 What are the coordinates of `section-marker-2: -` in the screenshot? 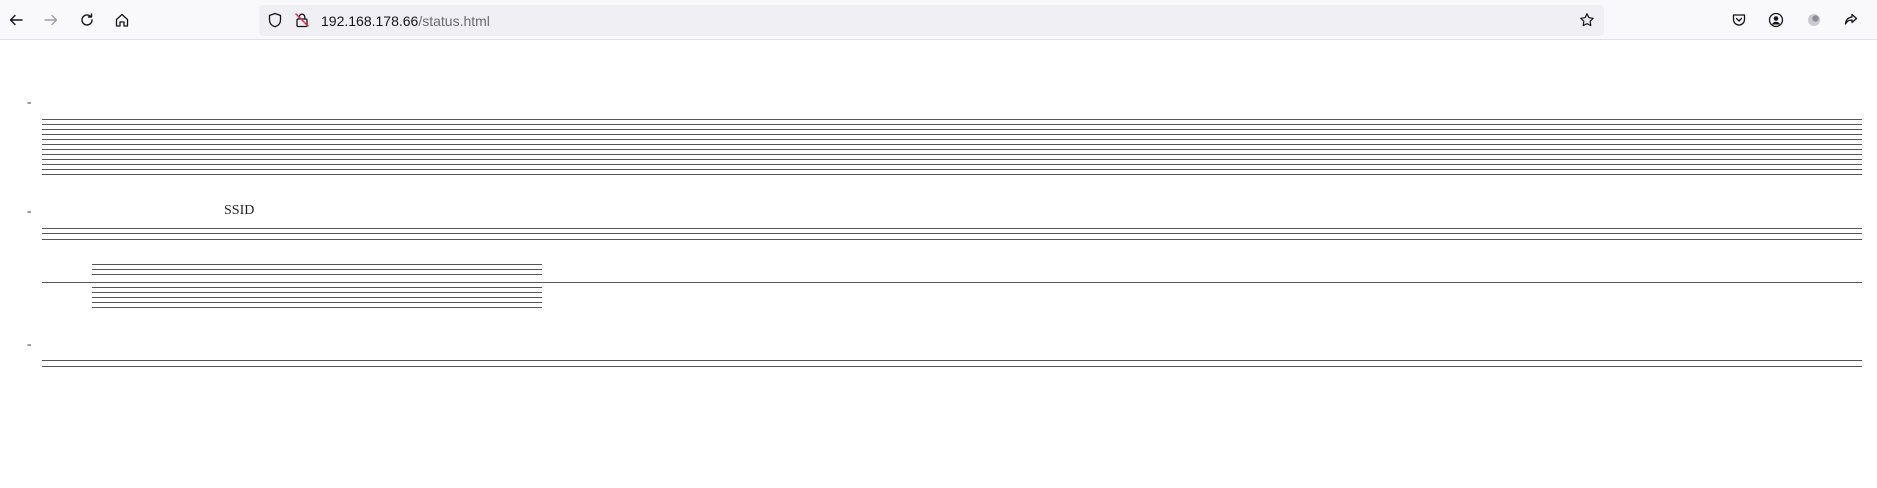 It's located at (29, 210).